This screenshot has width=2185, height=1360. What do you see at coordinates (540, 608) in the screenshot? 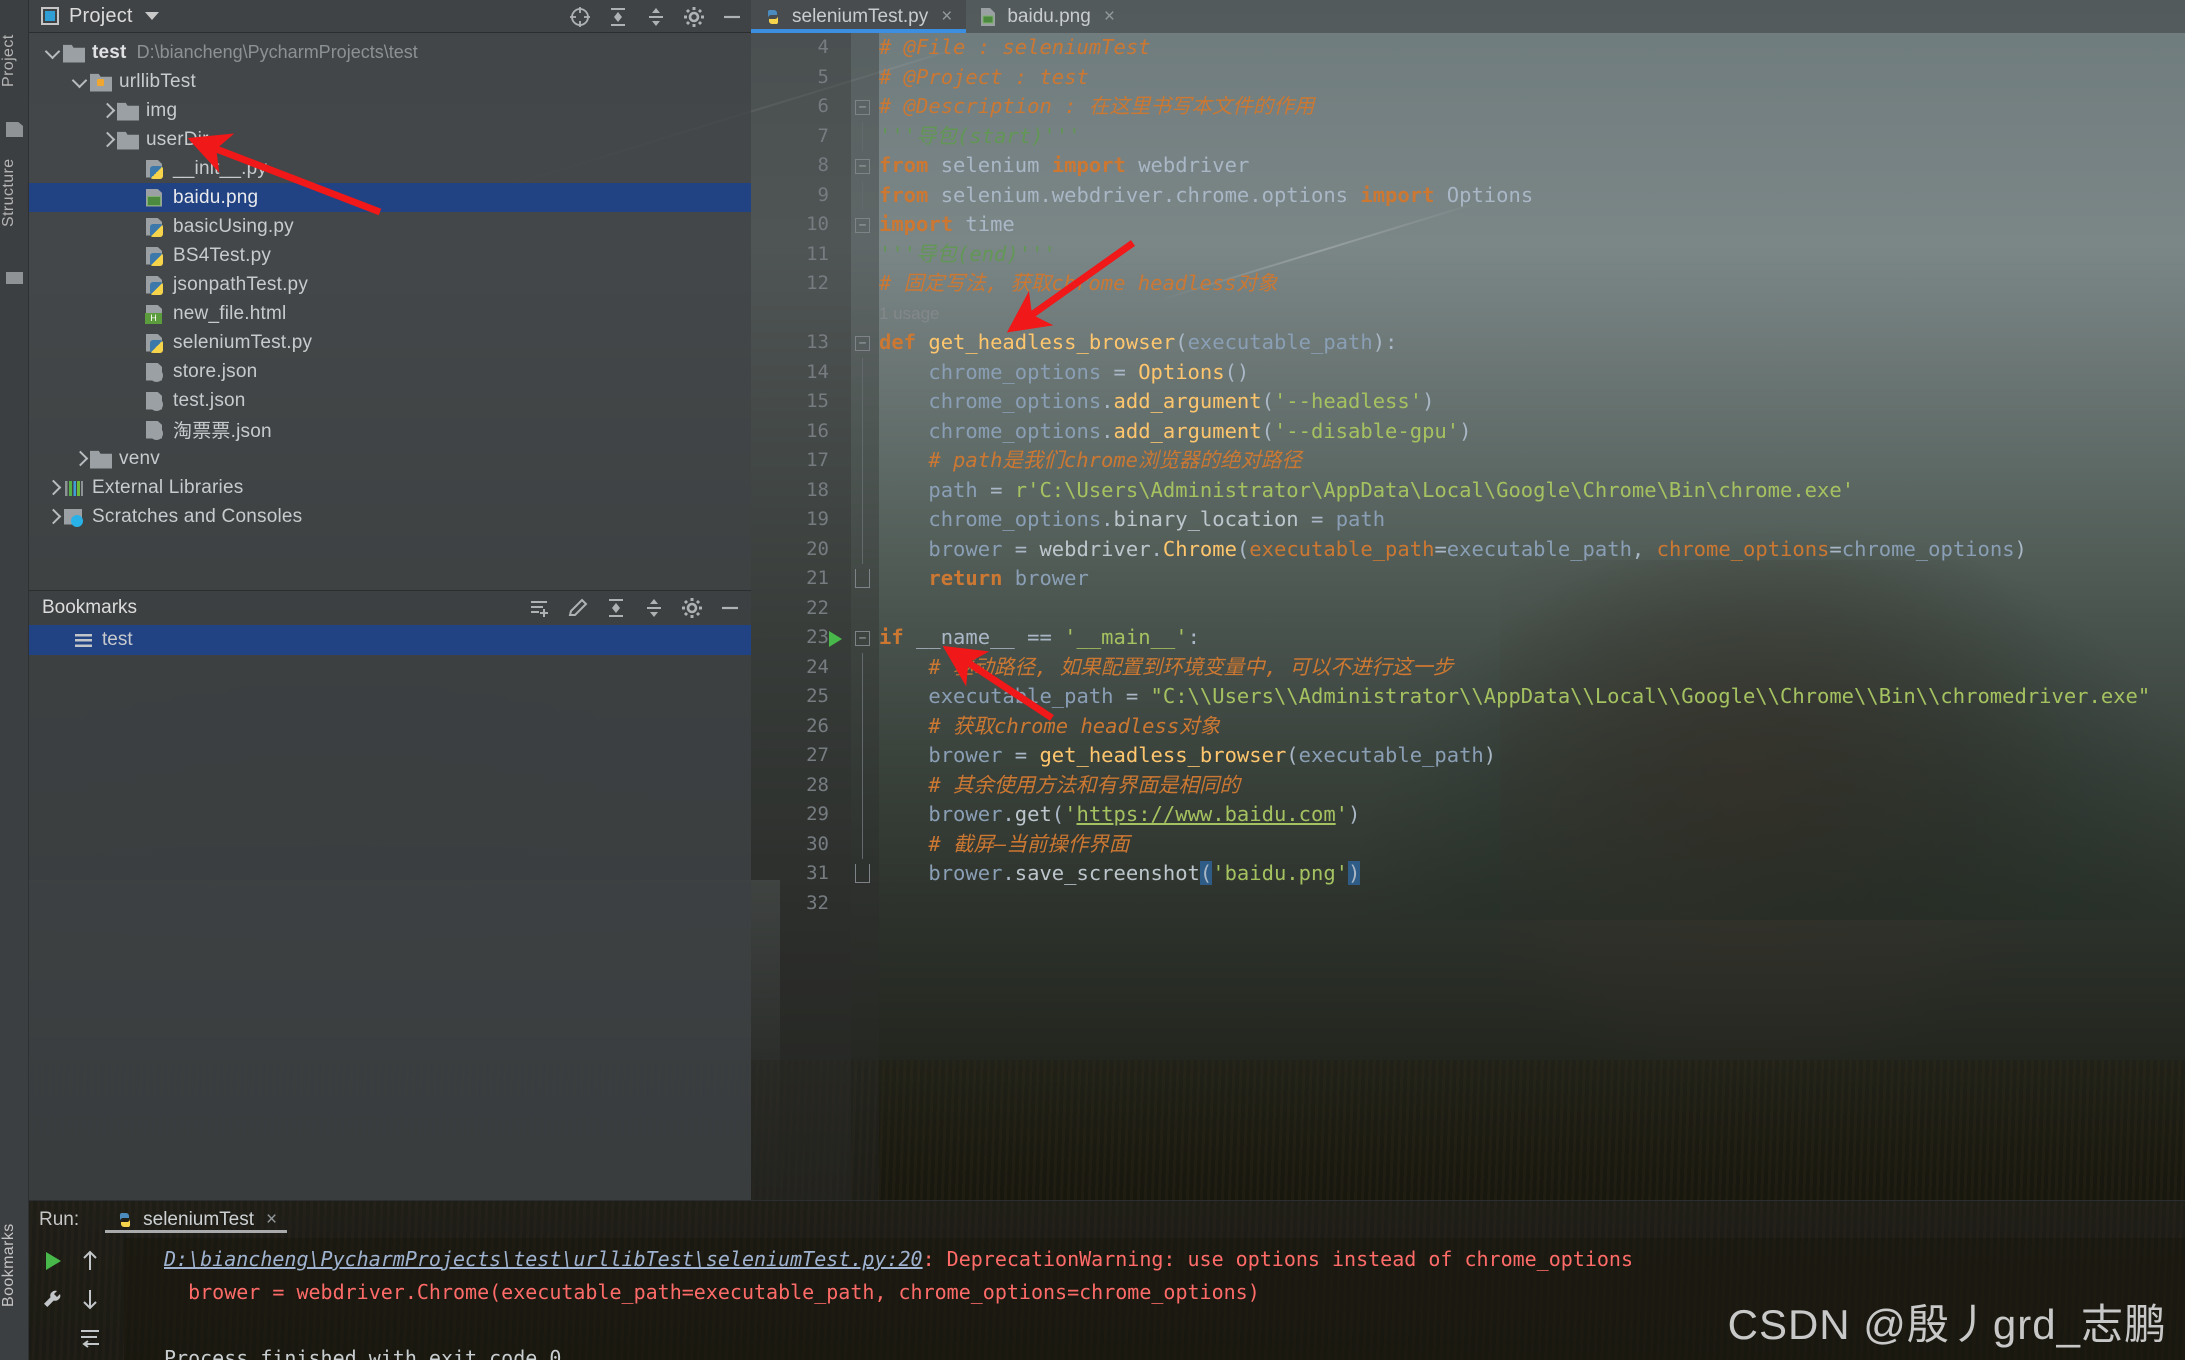
I see `add-bookmark-list-icon` at bounding box center [540, 608].